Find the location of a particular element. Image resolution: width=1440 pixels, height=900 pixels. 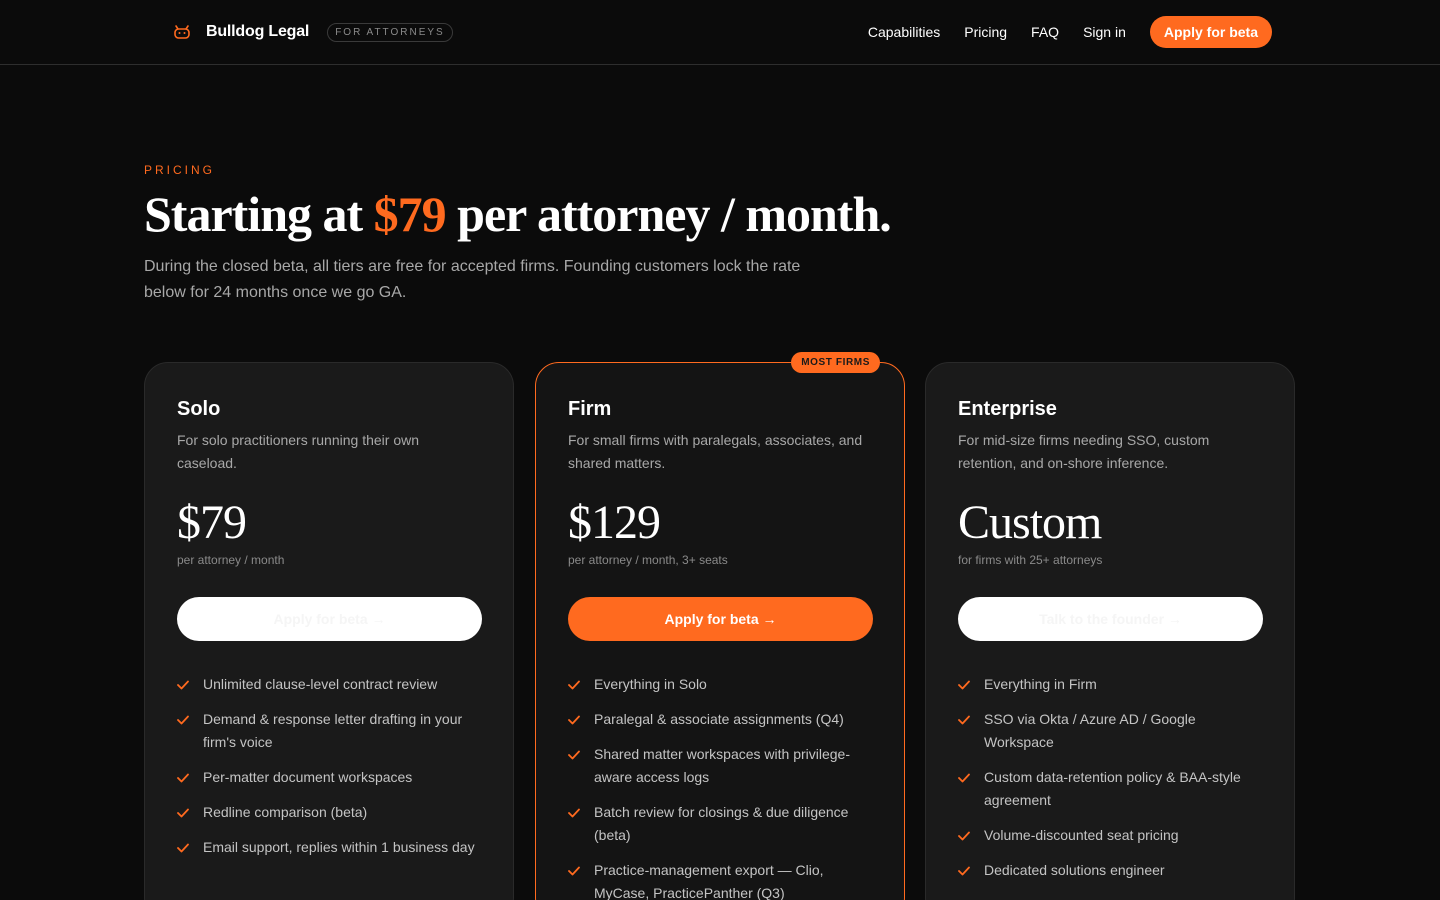

feature-item: Per-matter document workspaces is located at coordinates (329, 777).